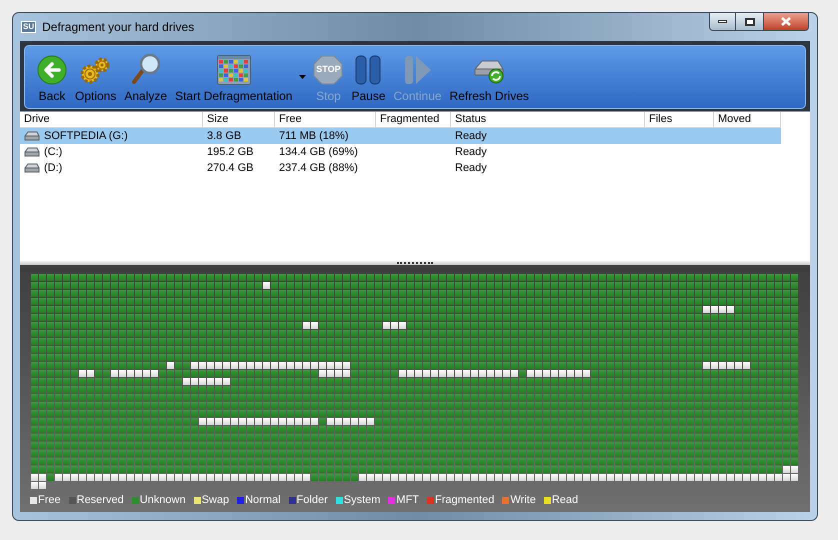  Describe the element at coordinates (362, 500) in the screenshot. I see `legend-label: System` at that location.